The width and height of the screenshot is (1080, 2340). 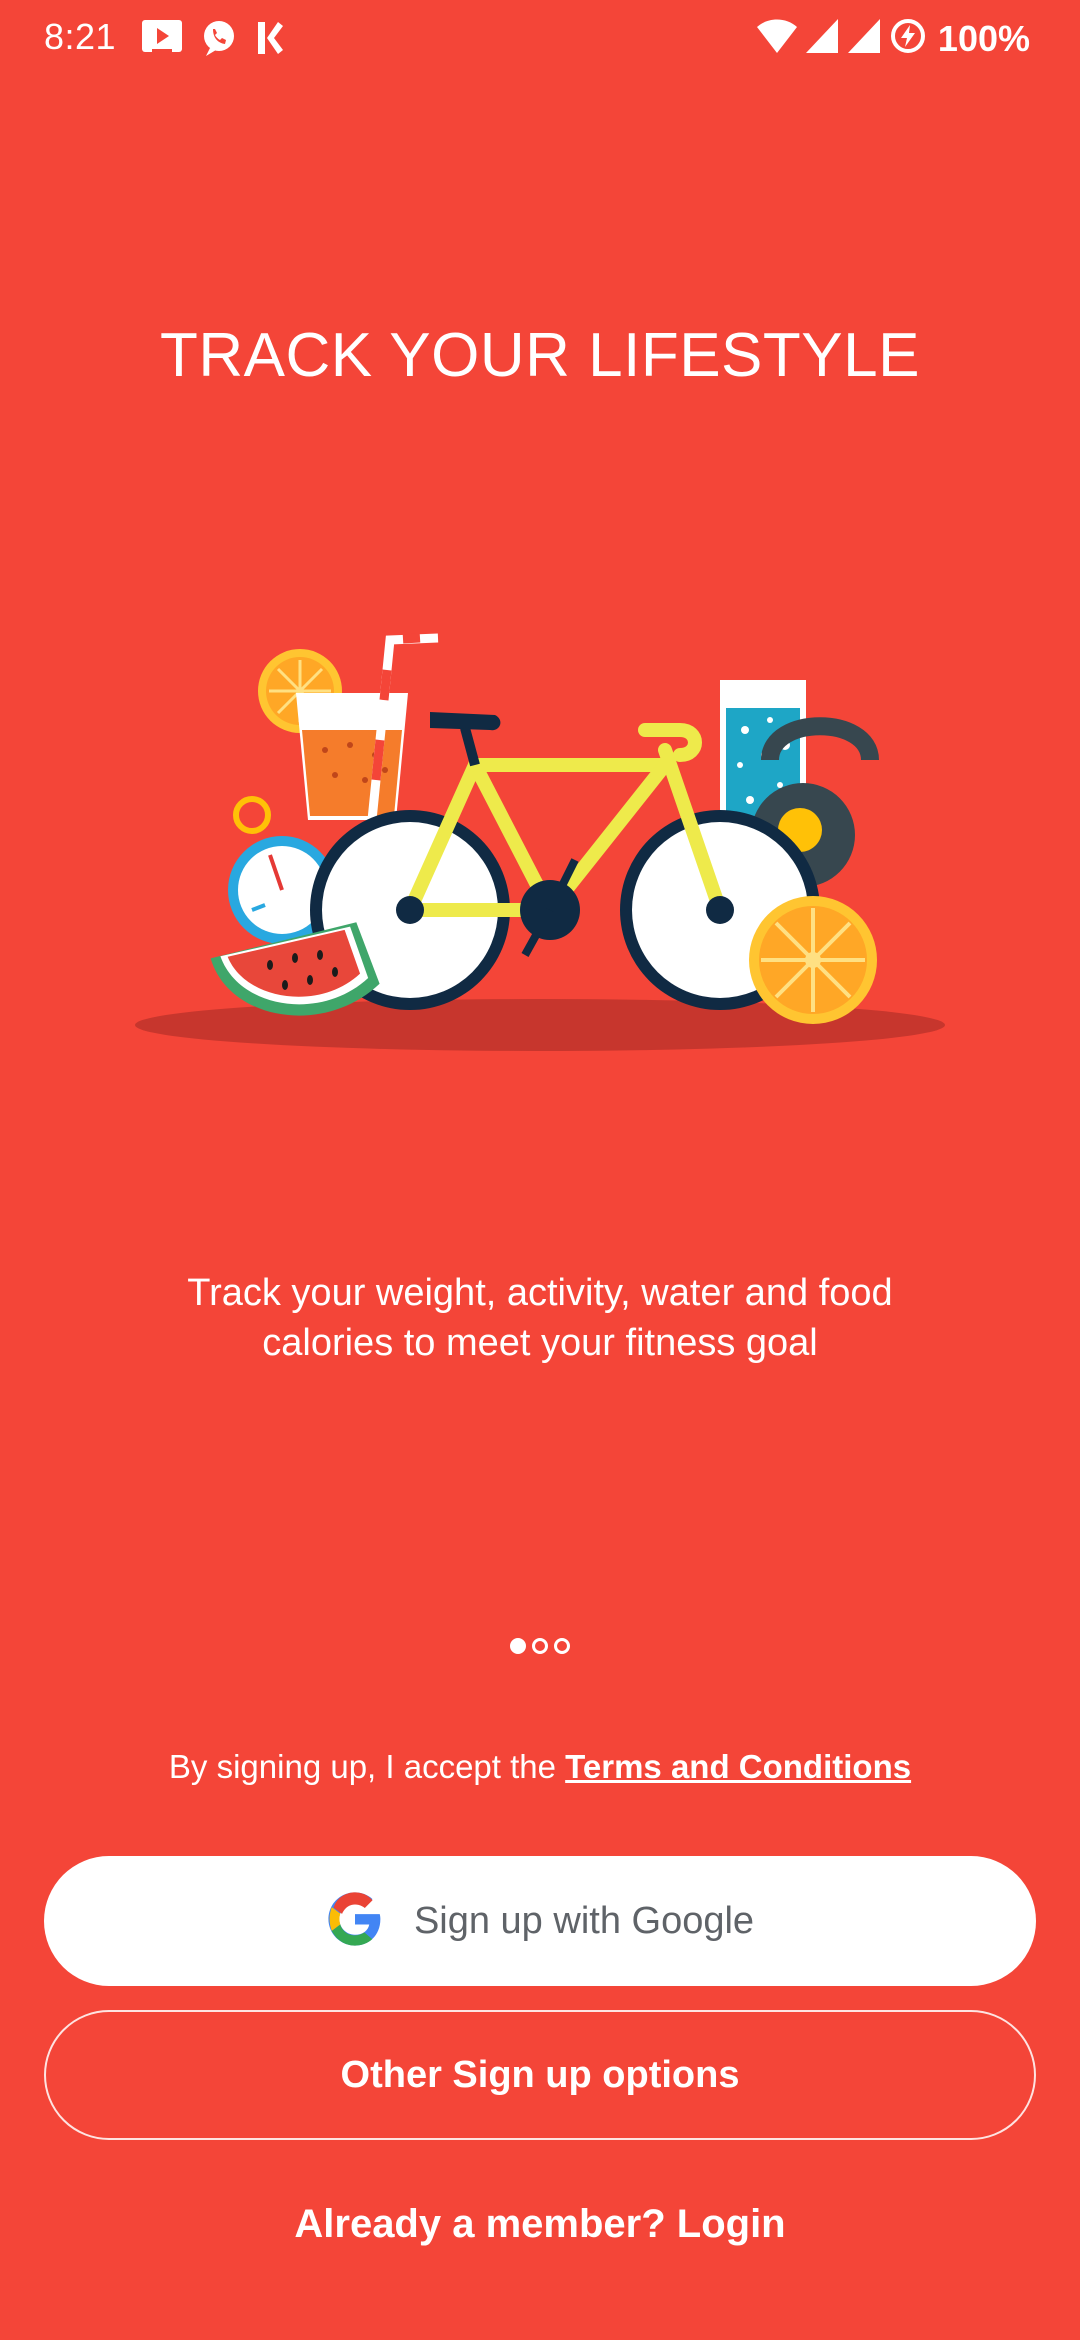 What do you see at coordinates (355, 1921) in the screenshot?
I see `google-icon` at bounding box center [355, 1921].